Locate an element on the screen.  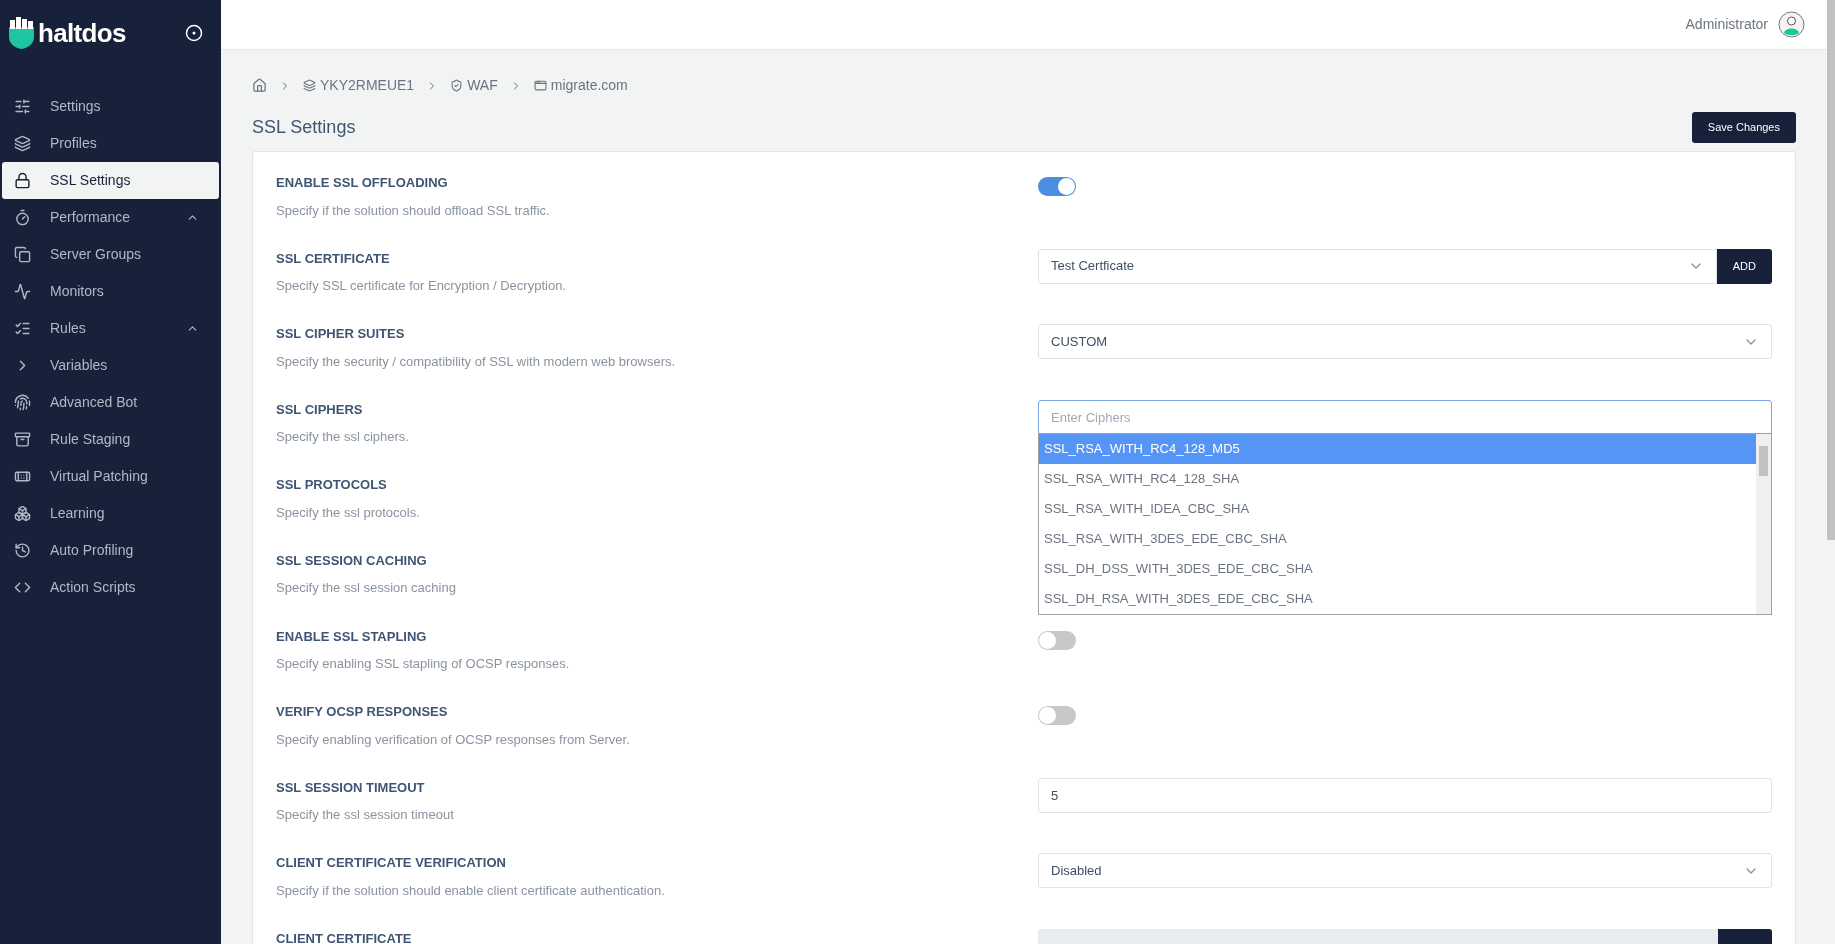
cipher-option: SSL_RSA_WITH_3DES_EDE_CBC_SHA is located at coordinates (1397, 538).